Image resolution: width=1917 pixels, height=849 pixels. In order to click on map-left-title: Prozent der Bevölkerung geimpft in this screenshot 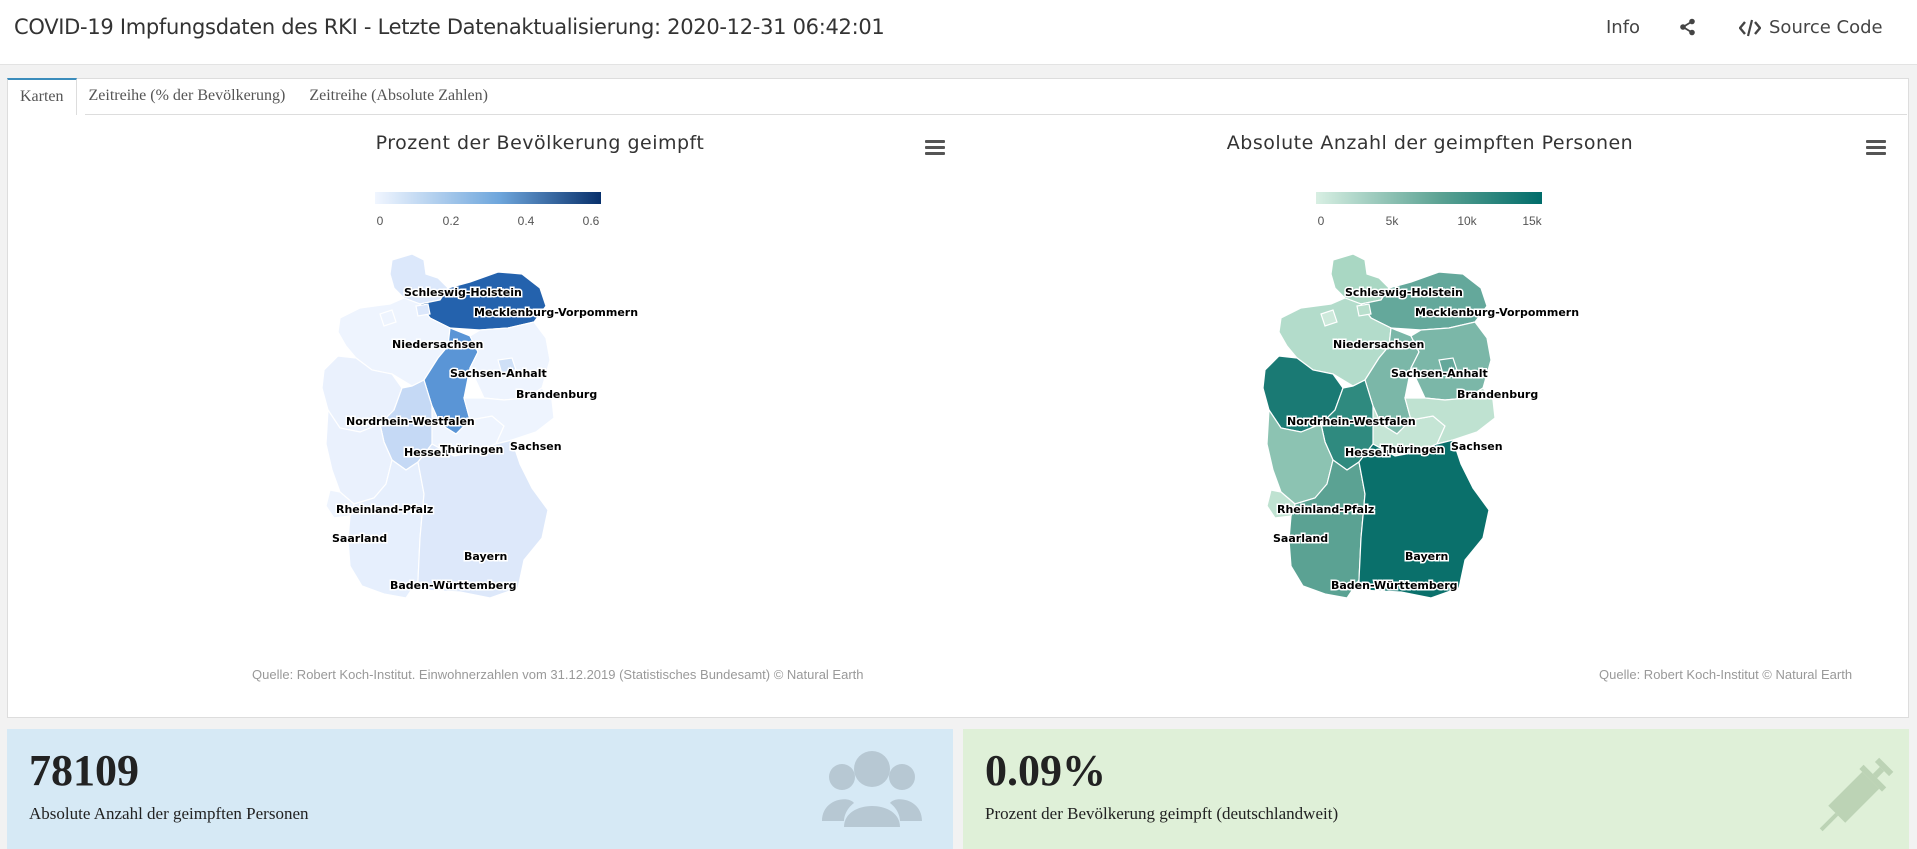, I will do `click(540, 143)`.